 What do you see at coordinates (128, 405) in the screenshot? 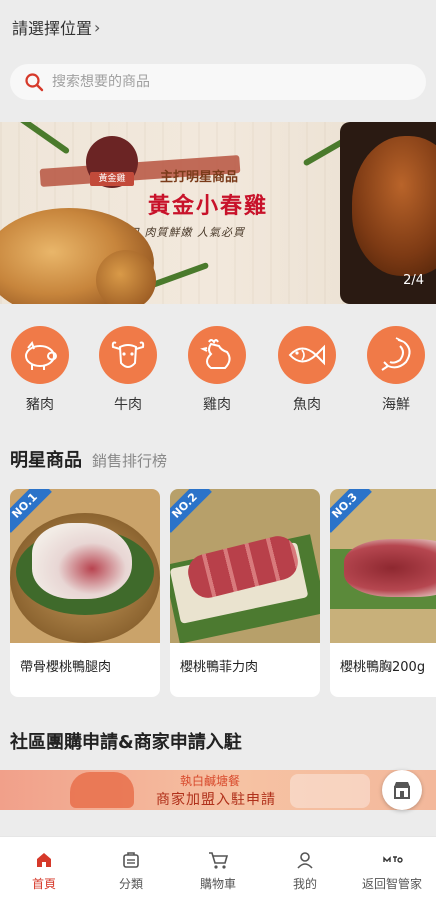
I see `category-label: 牛肉` at bounding box center [128, 405].